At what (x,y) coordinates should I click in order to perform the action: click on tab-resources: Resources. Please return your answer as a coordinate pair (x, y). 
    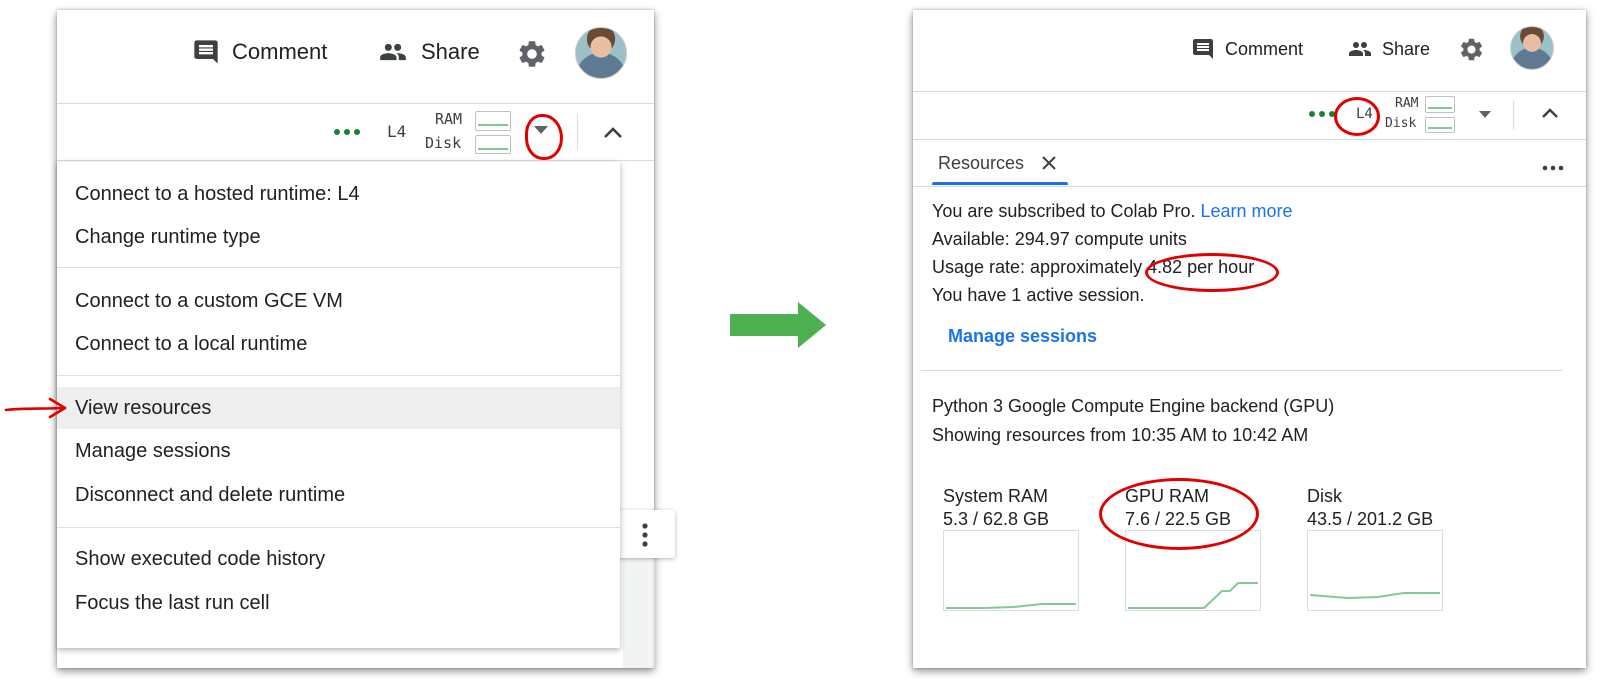
    Looking at the image, I should click on (981, 163).